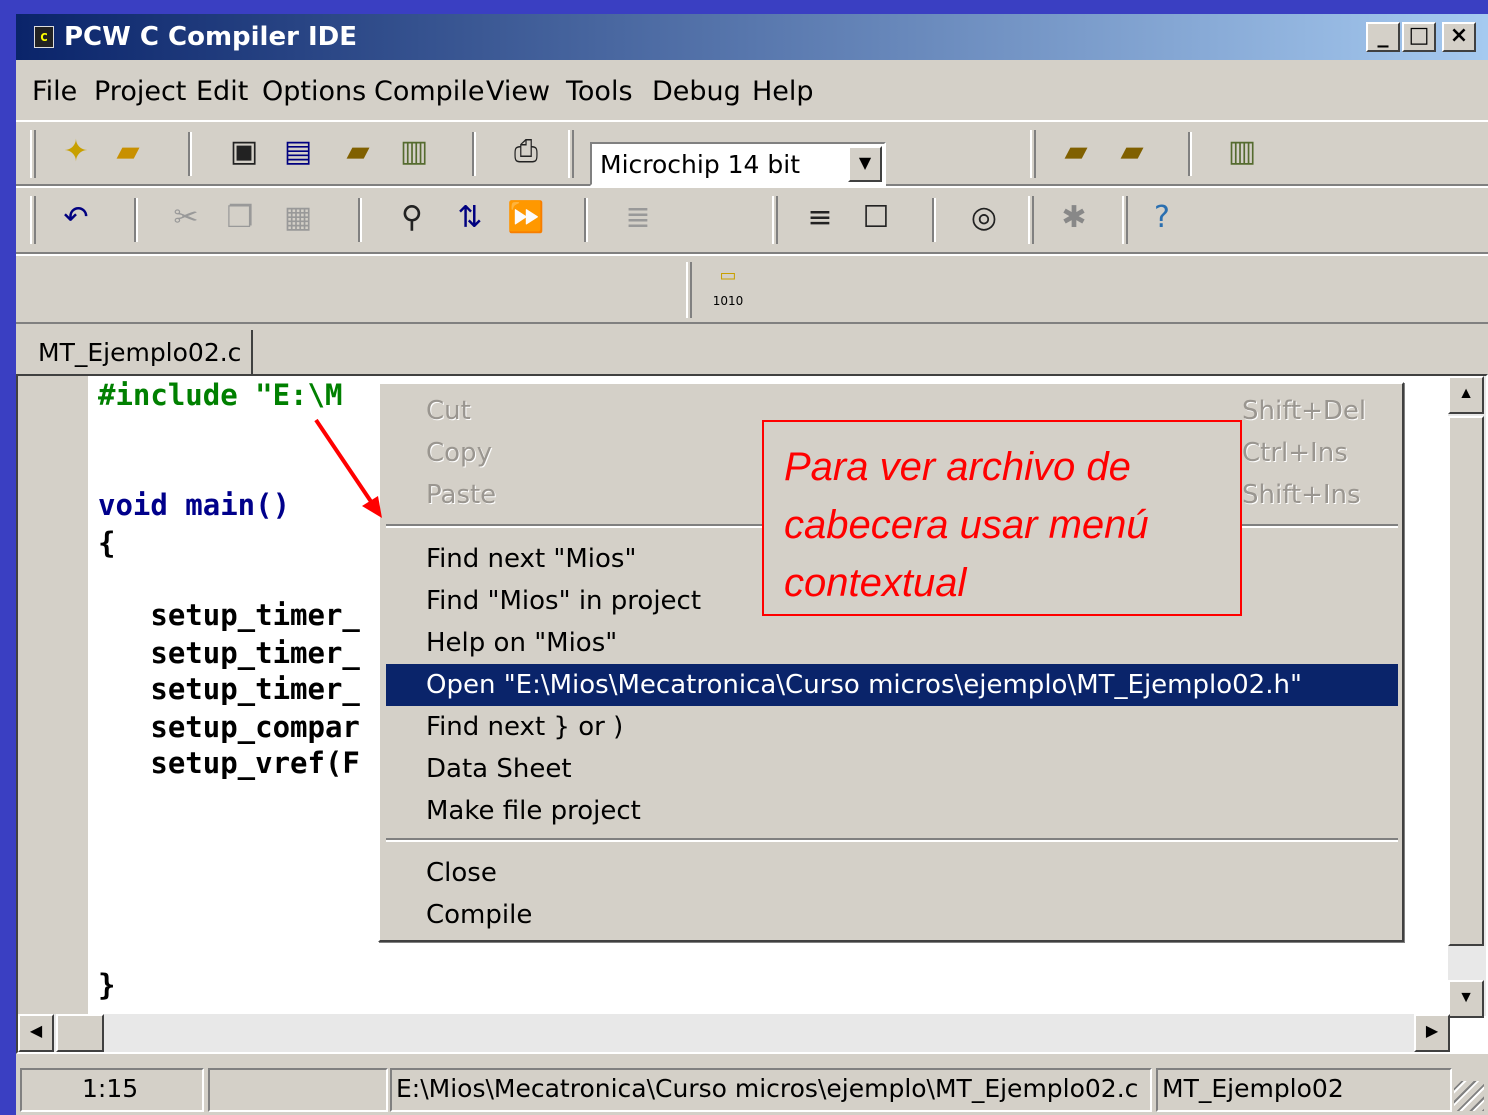 This screenshot has width=1488, height=1115. What do you see at coordinates (244, 151) in the screenshot?
I see `save-icon: ▣` at bounding box center [244, 151].